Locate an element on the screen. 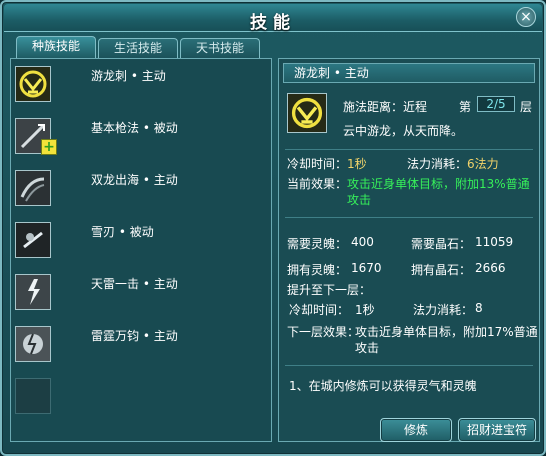 This screenshot has width=546, height=456. fortune-charm-button: 招财进宝符 is located at coordinates (497, 430).